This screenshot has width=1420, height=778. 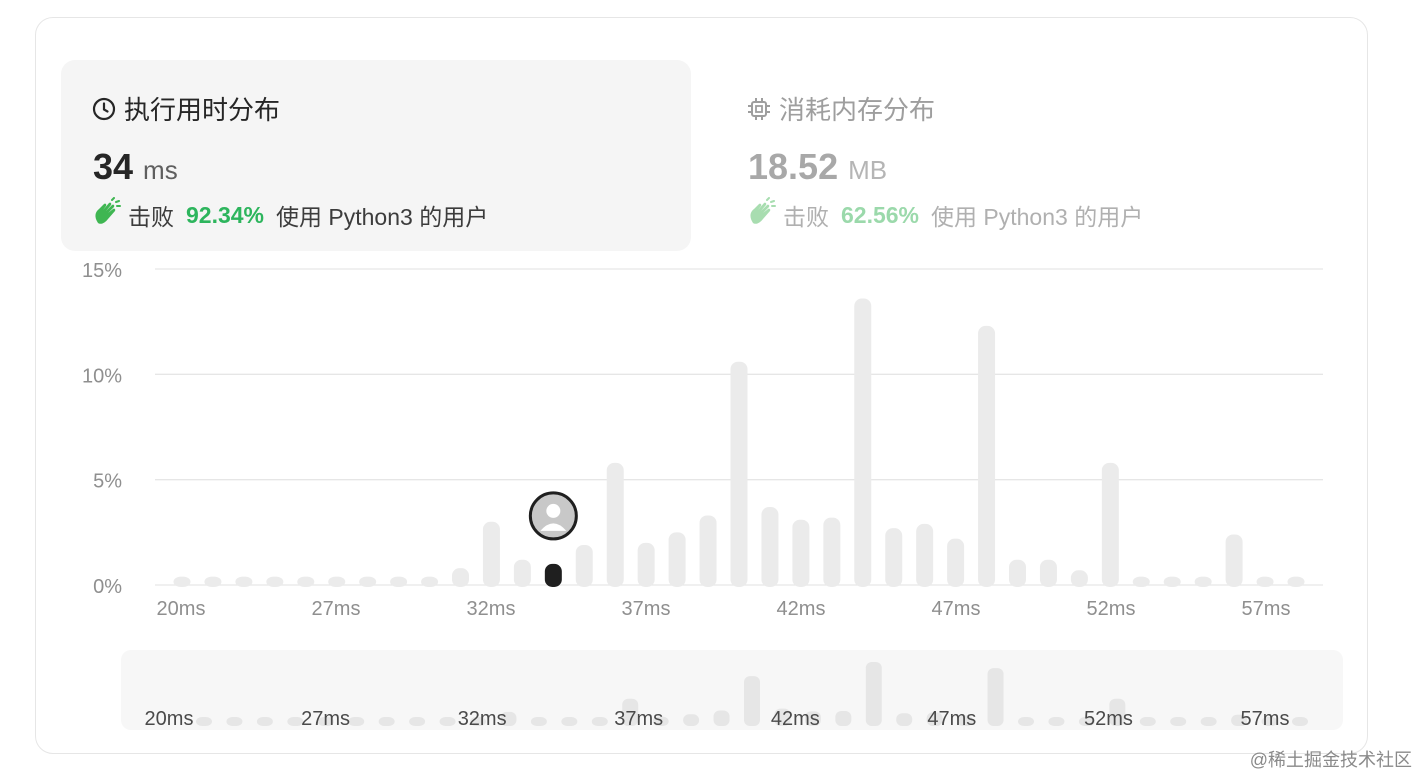 I want to click on runtime-beats: 击败 92.34% 使用 Python3 的用户, so click(x=290, y=215).